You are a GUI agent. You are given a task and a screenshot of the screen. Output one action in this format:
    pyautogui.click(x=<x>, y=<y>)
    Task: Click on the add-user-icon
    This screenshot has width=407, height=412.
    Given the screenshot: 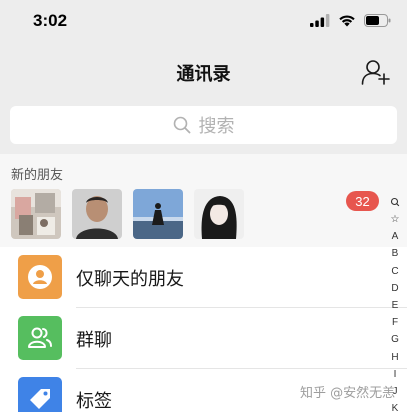 What is the action you would take?
    pyautogui.click(x=375, y=72)
    